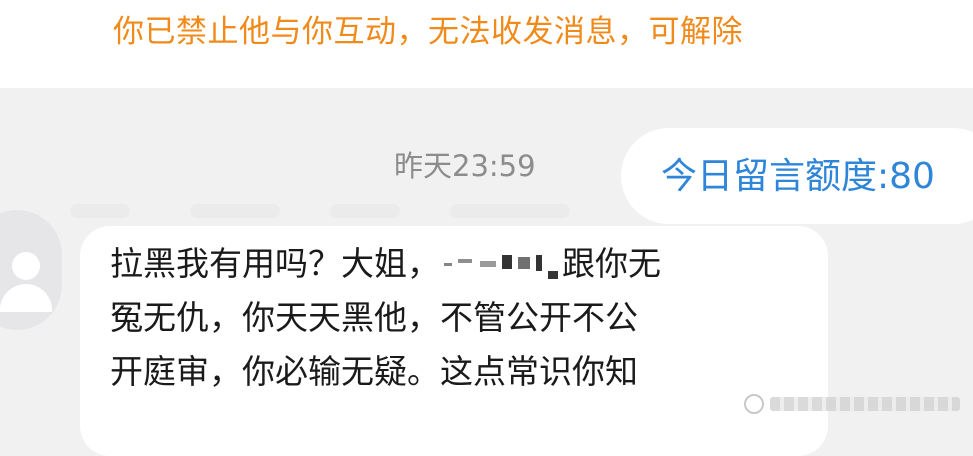 The height and width of the screenshot is (456, 973). I want to click on message-line-1-end: 跟你无, so click(611, 263).